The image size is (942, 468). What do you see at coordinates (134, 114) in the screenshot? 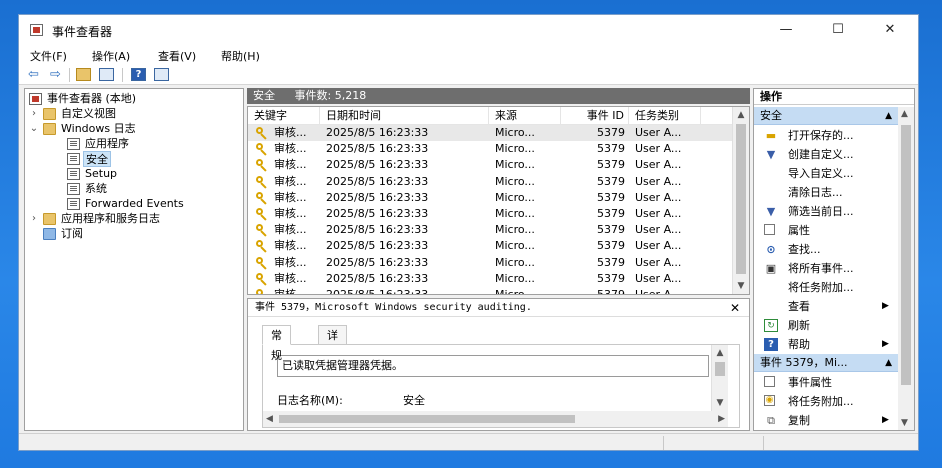
I see `tree-item-custom-views: › 自定义视图` at bounding box center [134, 114].